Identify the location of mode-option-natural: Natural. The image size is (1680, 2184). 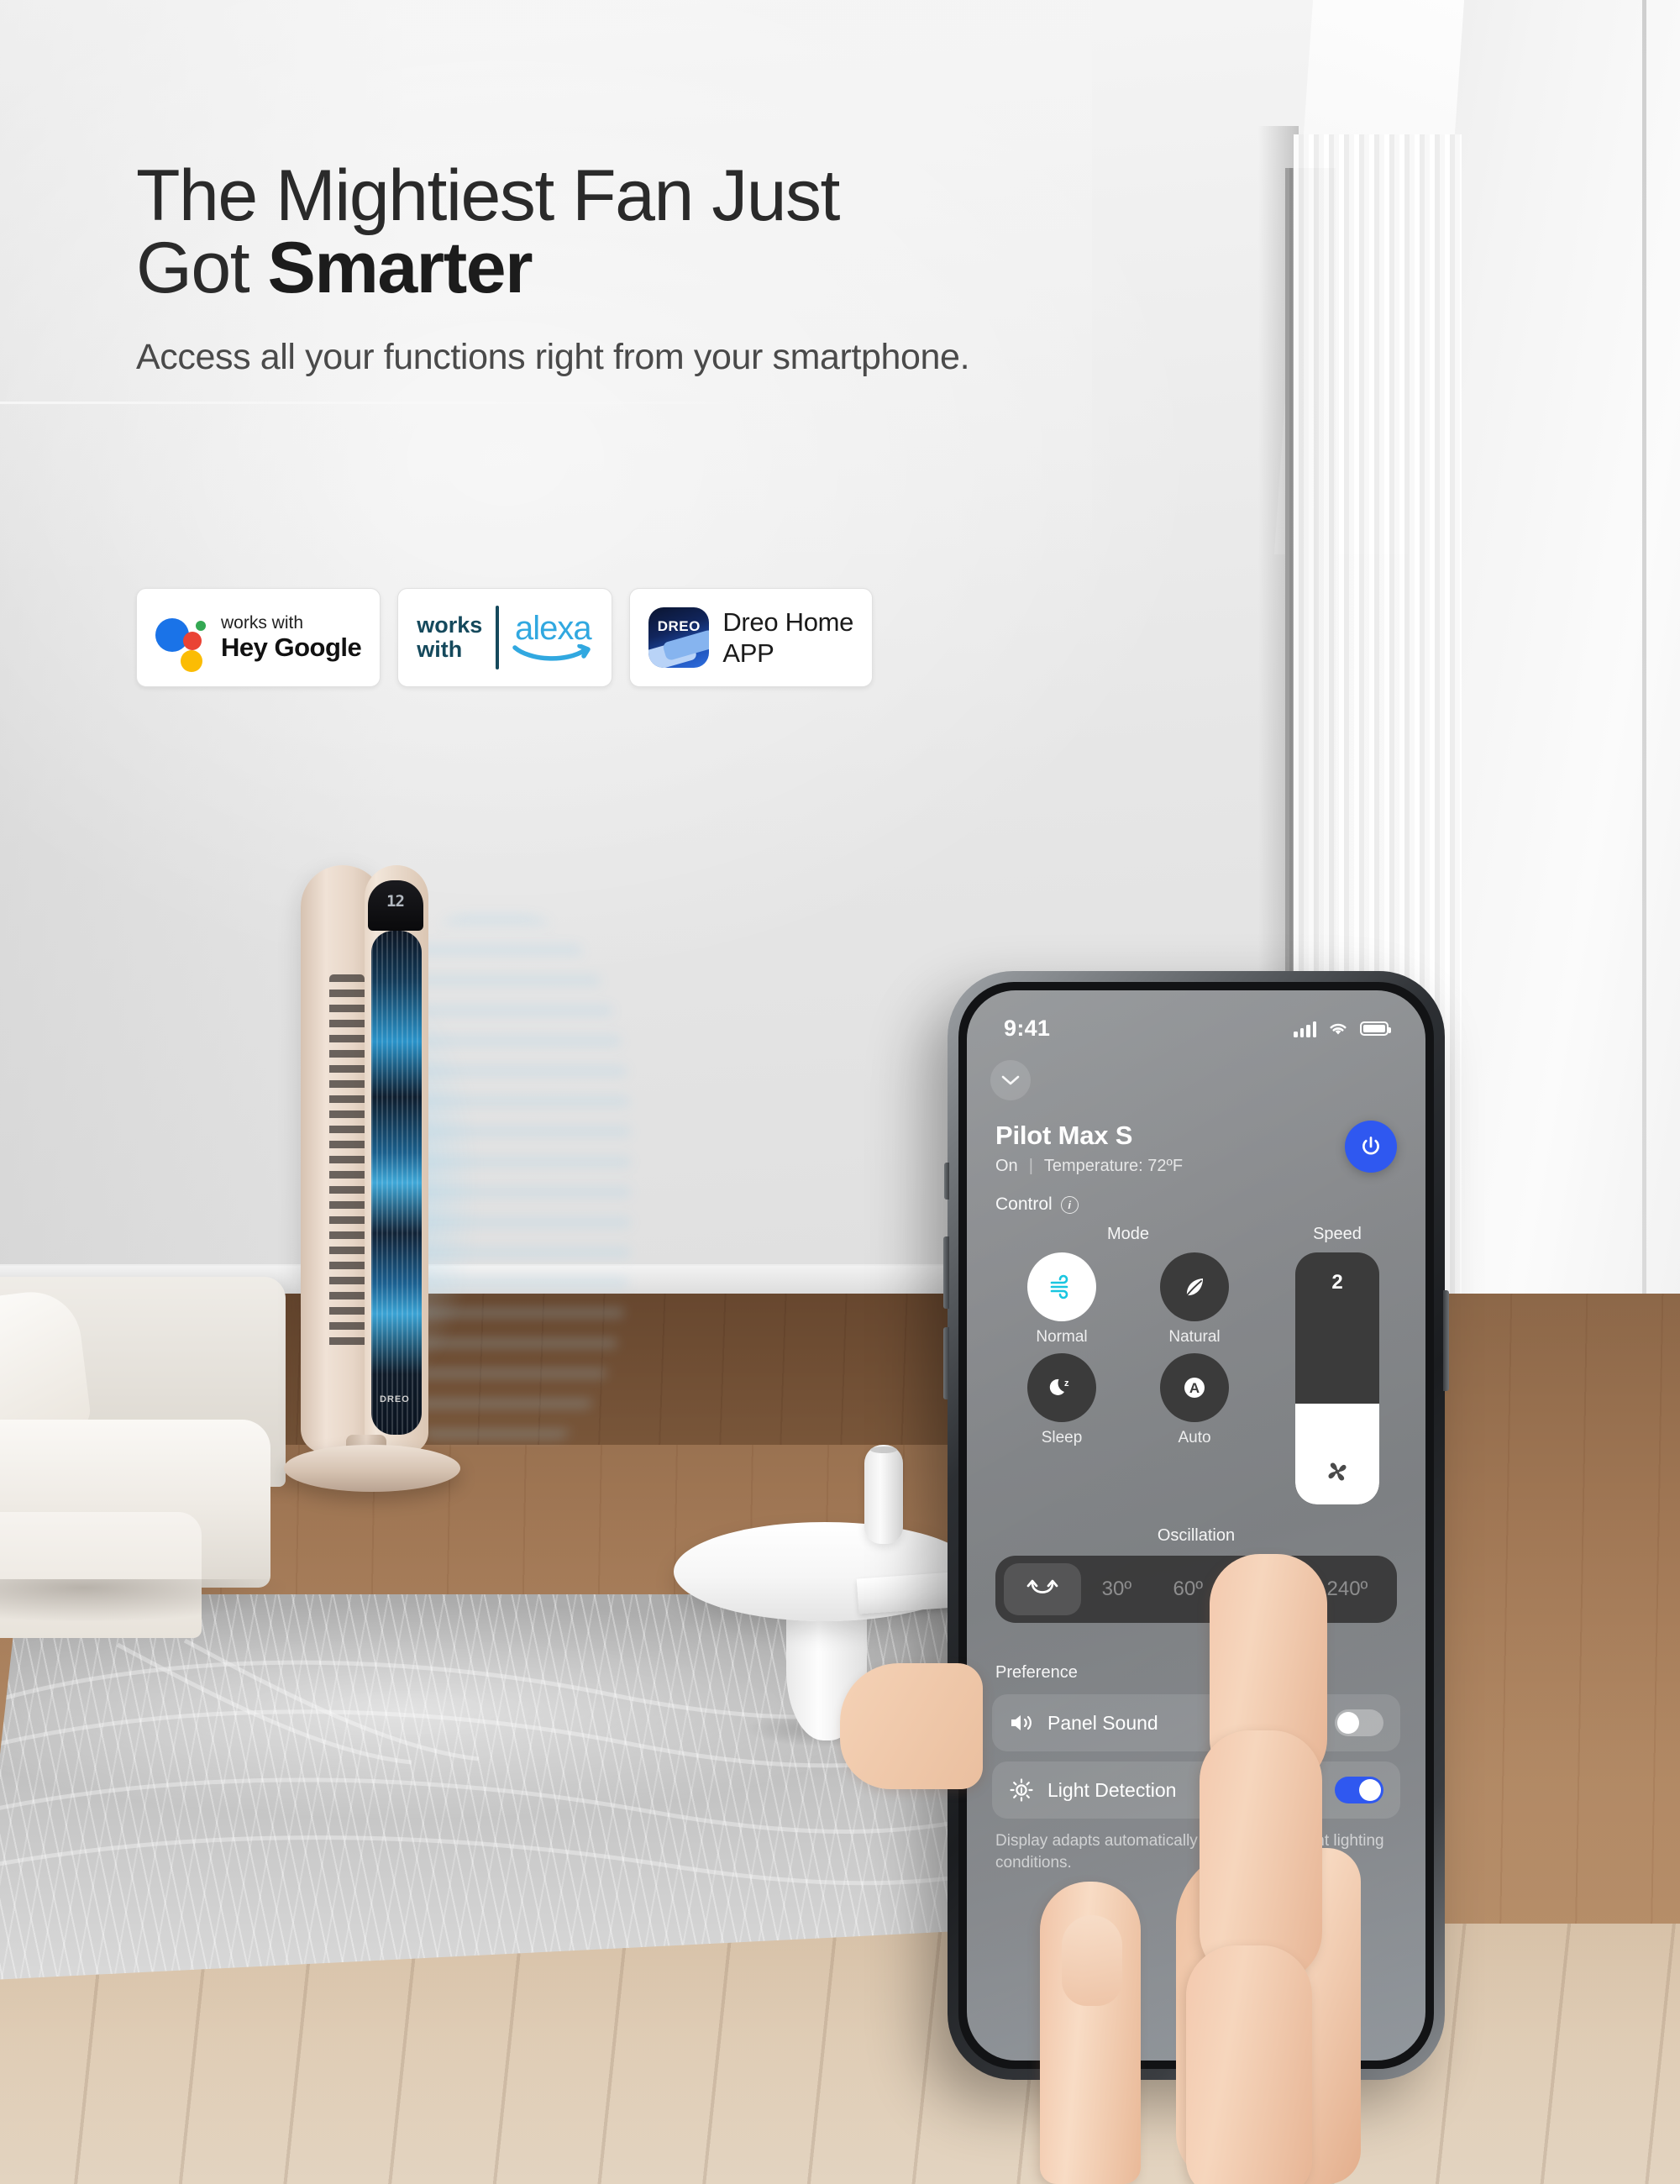
(1194, 1299).